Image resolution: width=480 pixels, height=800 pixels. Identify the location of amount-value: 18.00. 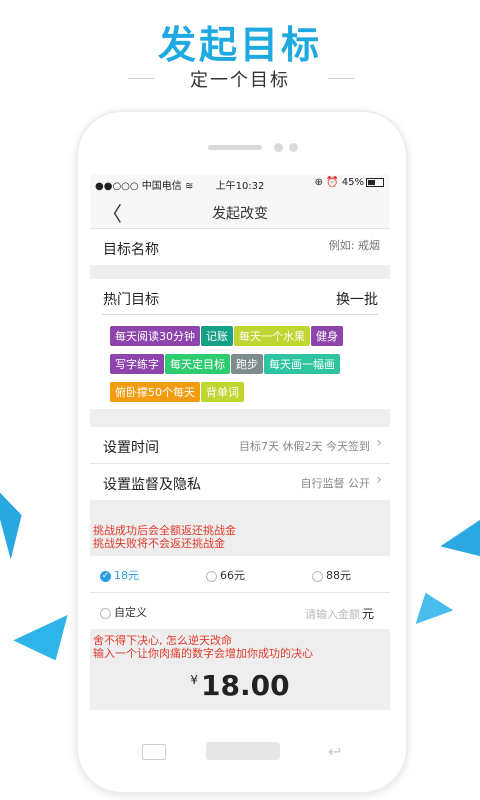
(245, 685).